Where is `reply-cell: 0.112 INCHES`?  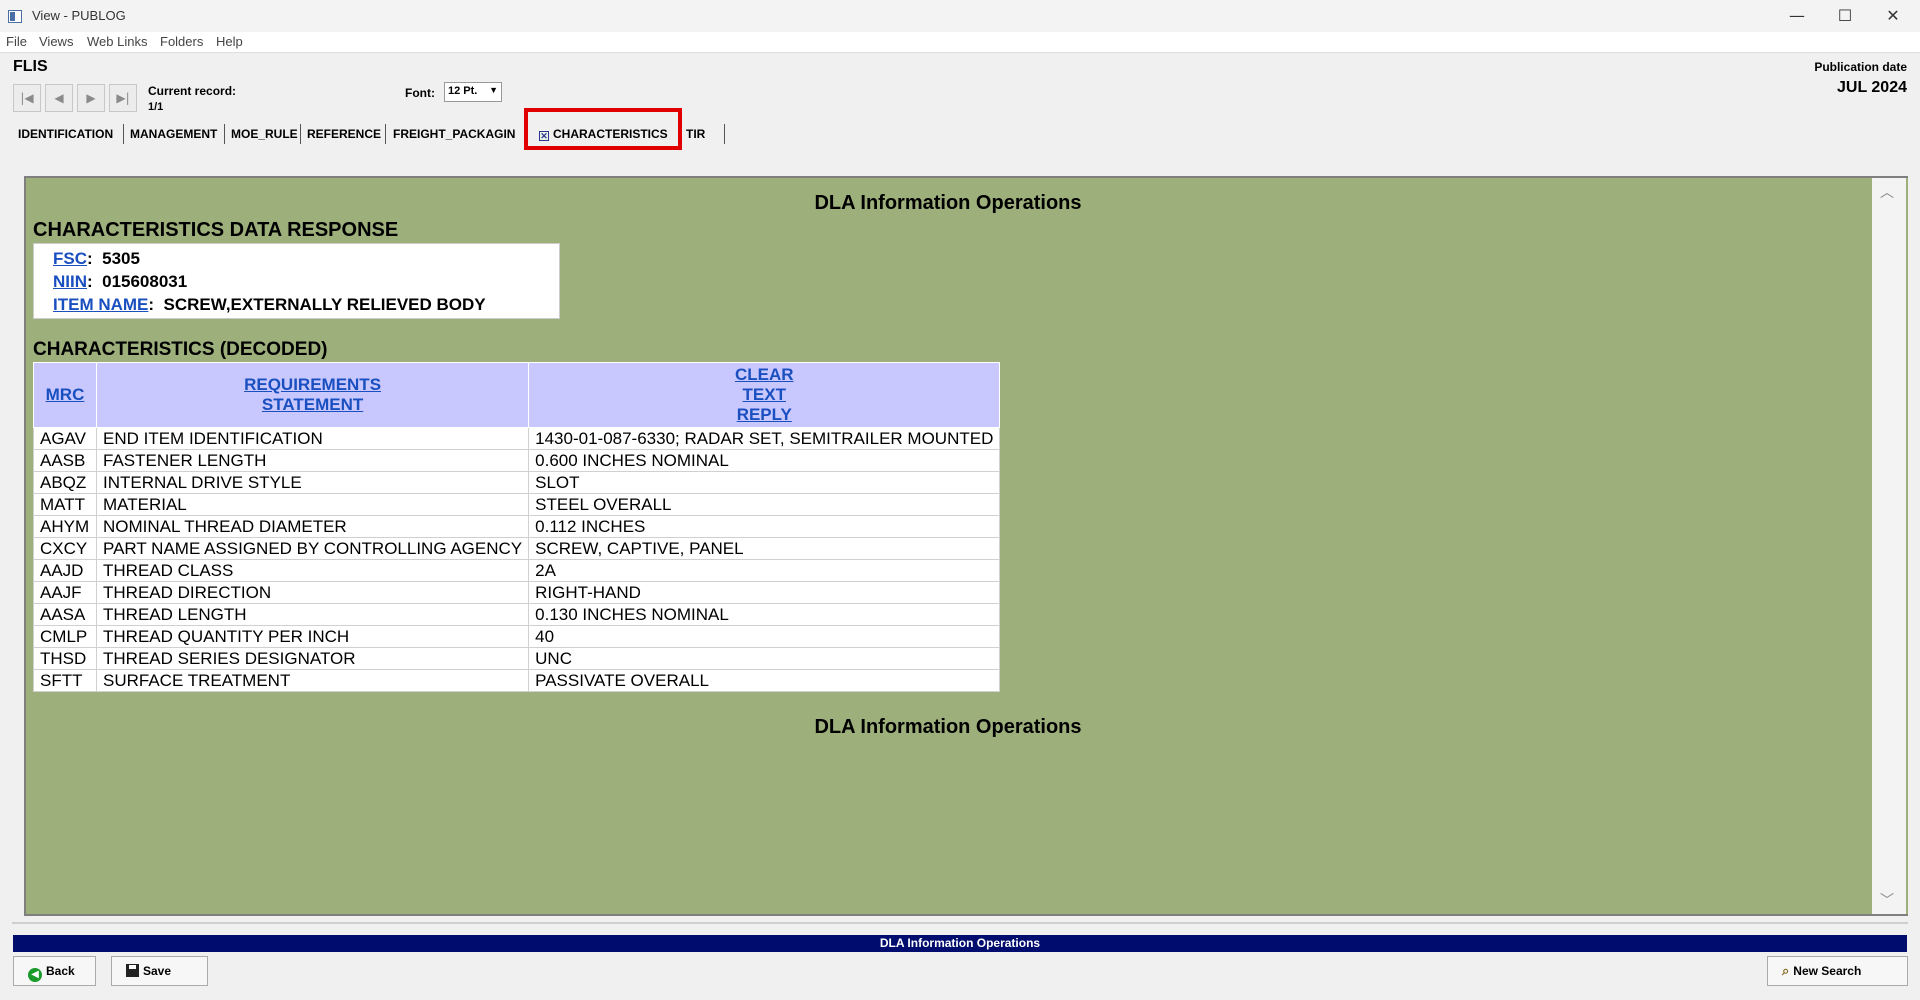 reply-cell: 0.112 INCHES is located at coordinates (764, 526).